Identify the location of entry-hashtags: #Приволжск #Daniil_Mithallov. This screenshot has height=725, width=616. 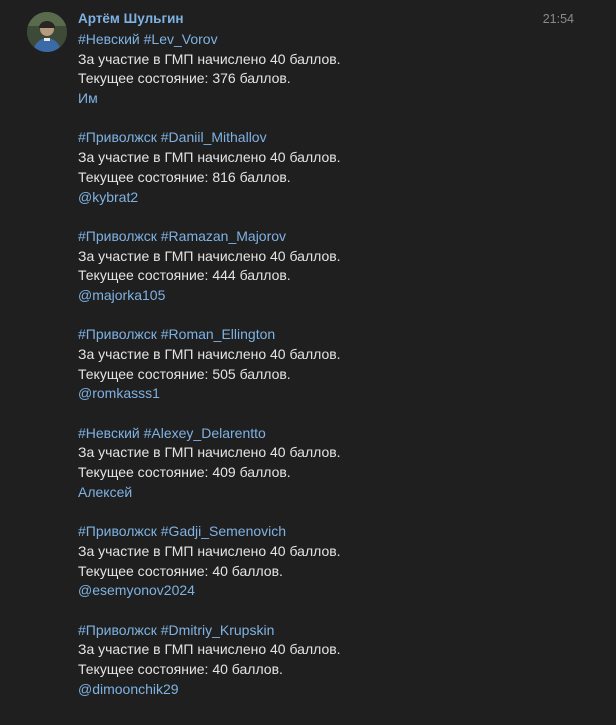
(328, 138).